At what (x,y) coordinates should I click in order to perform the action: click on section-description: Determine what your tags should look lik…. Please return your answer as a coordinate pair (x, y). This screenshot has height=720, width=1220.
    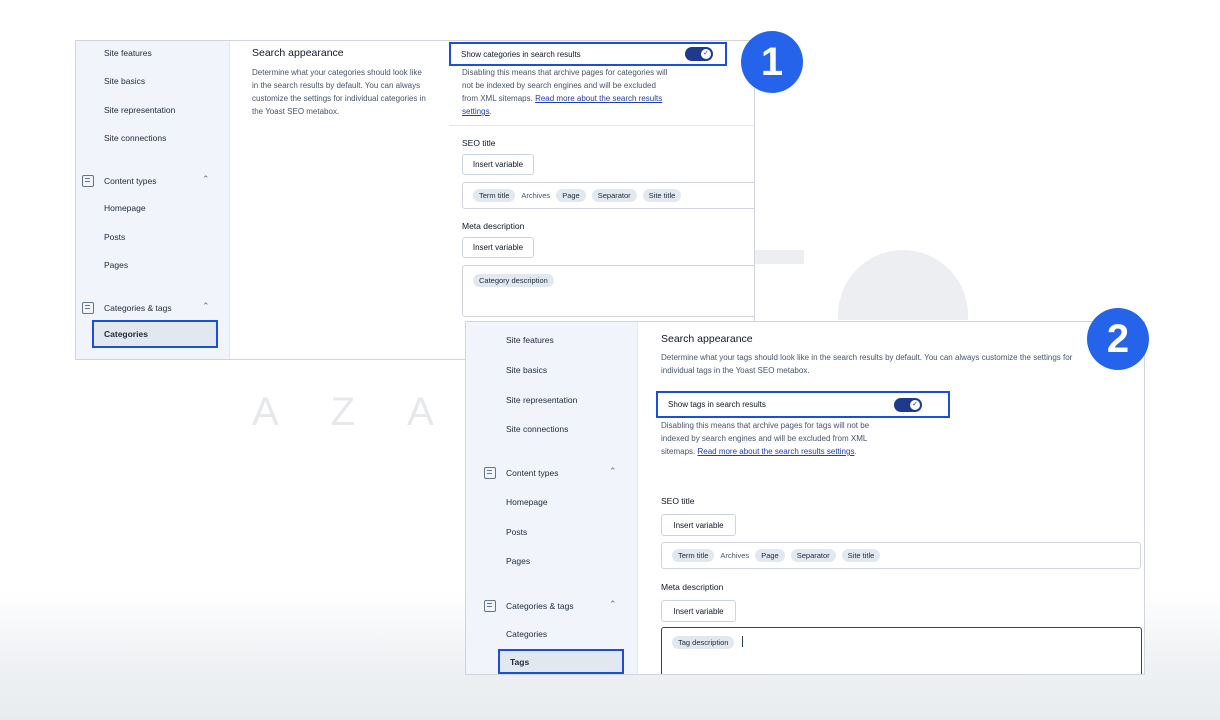
    Looking at the image, I should click on (867, 364).